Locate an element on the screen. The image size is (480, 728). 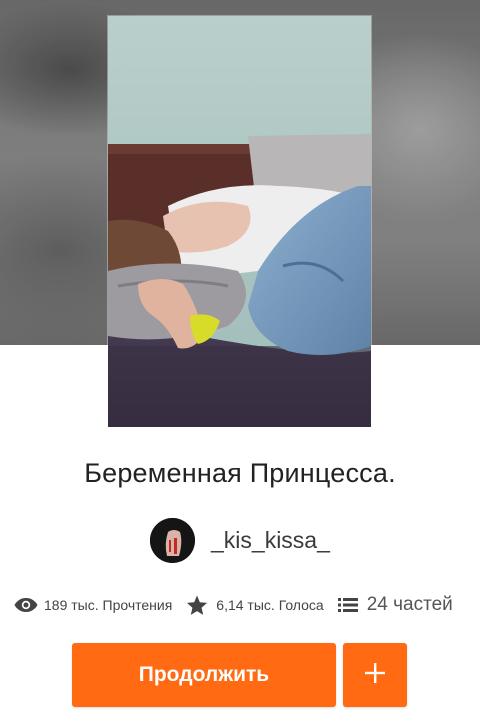
reads-count: 189 тыс. Прочтения is located at coordinates (108, 605).